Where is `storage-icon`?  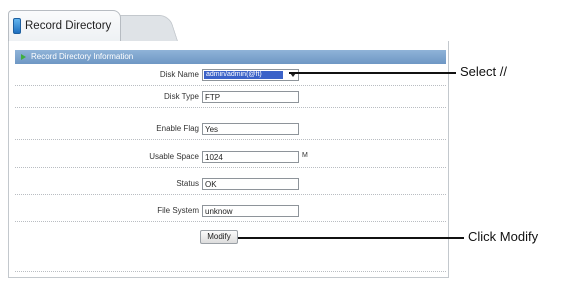
storage-icon is located at coordinates (17, 26).